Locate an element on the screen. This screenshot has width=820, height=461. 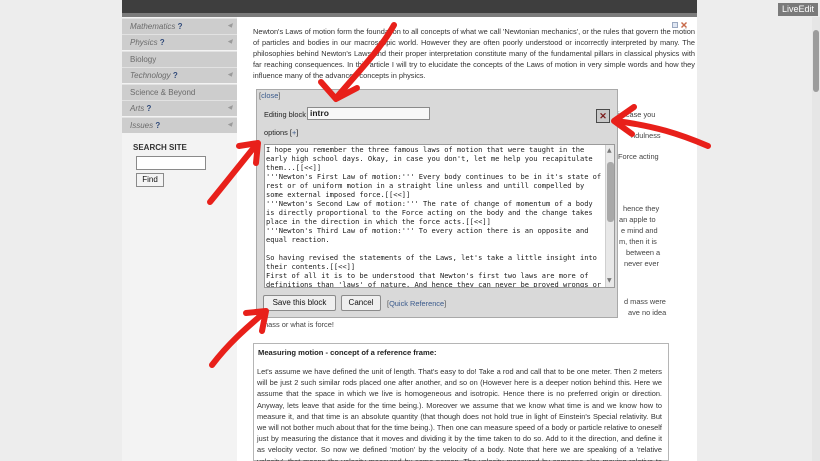
text-fragment: m, then it is is located at coordinates (638, 241).